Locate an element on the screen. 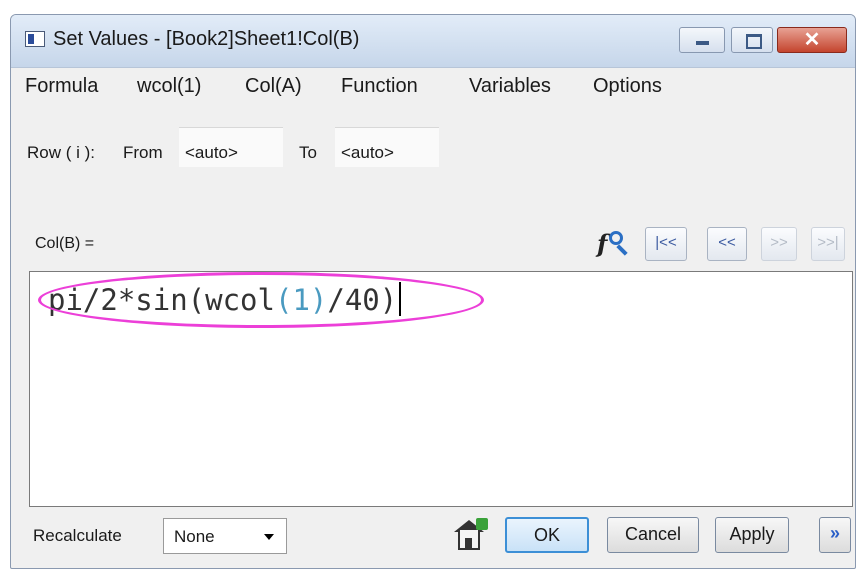 This screenshot has width=866, height=577. function-search-button: f is located at coordinates (612, 244).